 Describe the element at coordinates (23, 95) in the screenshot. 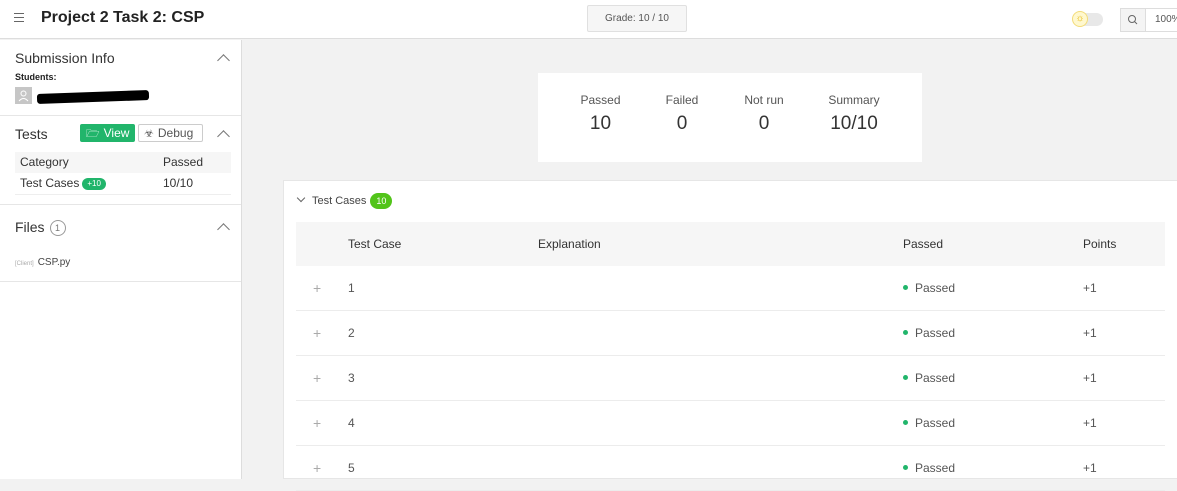

I see `avatar` at that location.